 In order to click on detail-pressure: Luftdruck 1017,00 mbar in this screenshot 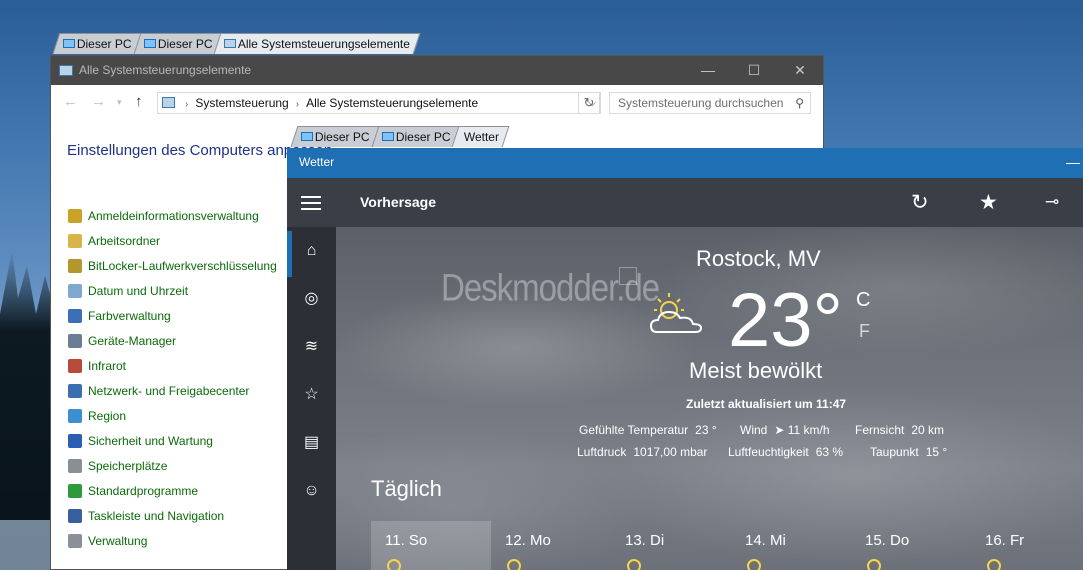, I will do `click(642, 452)`.